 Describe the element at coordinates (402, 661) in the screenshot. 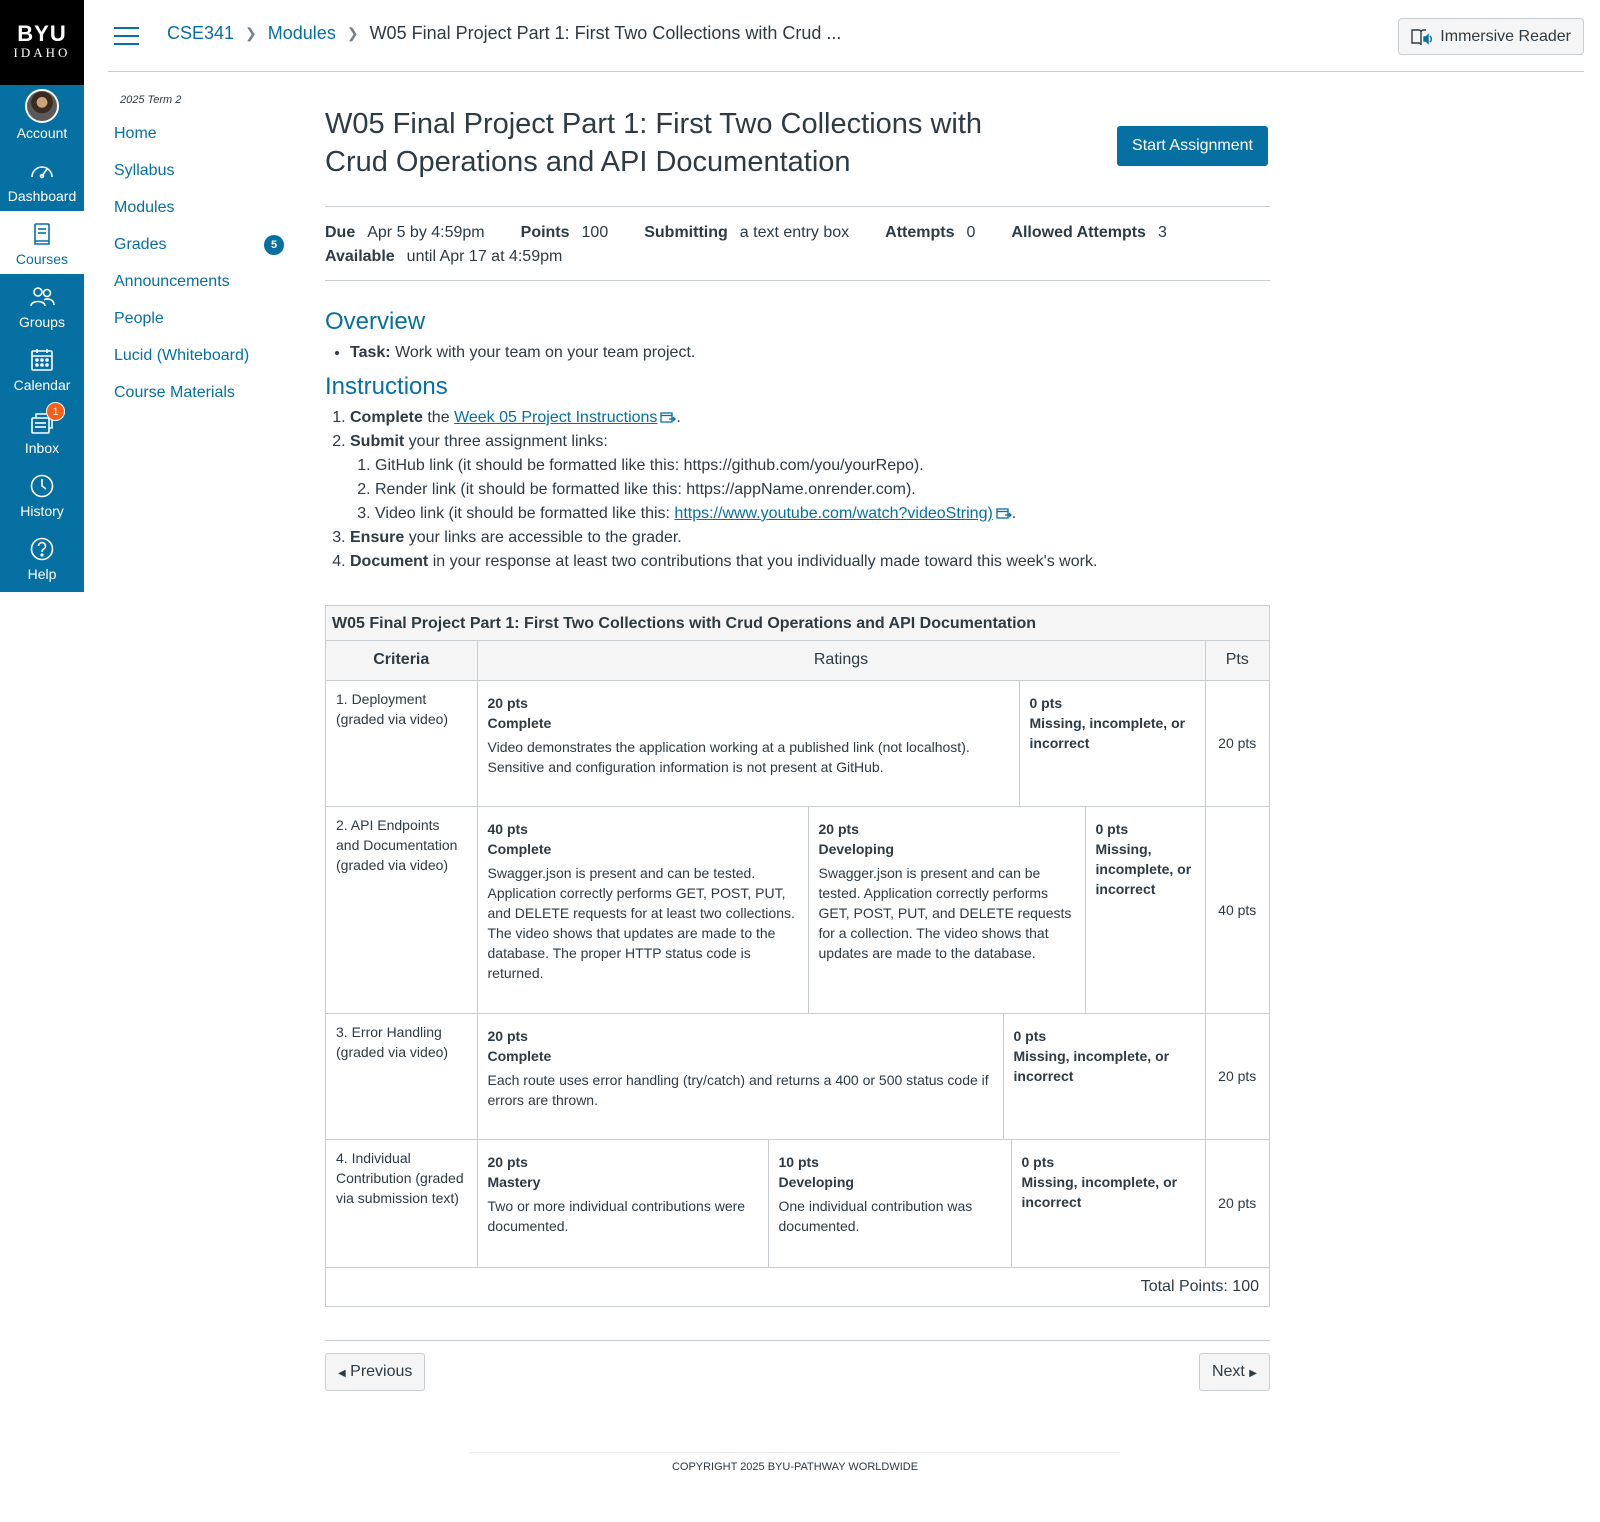

I see `criteria-header: Criteria` at that location.